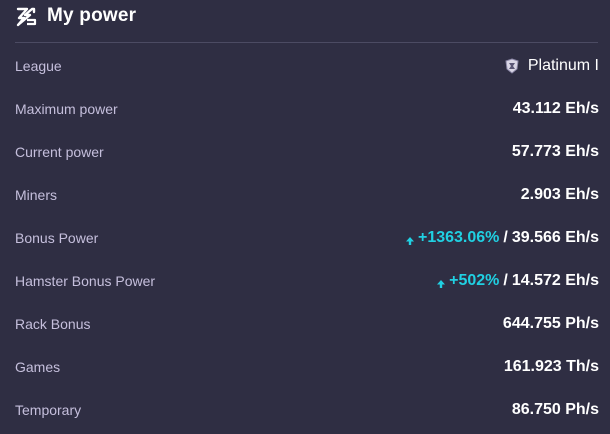 This screenshot has width=610, height=434. I want to click on hamster-bonus-power-label: Hamster Bonus Power, so click(85, 280).